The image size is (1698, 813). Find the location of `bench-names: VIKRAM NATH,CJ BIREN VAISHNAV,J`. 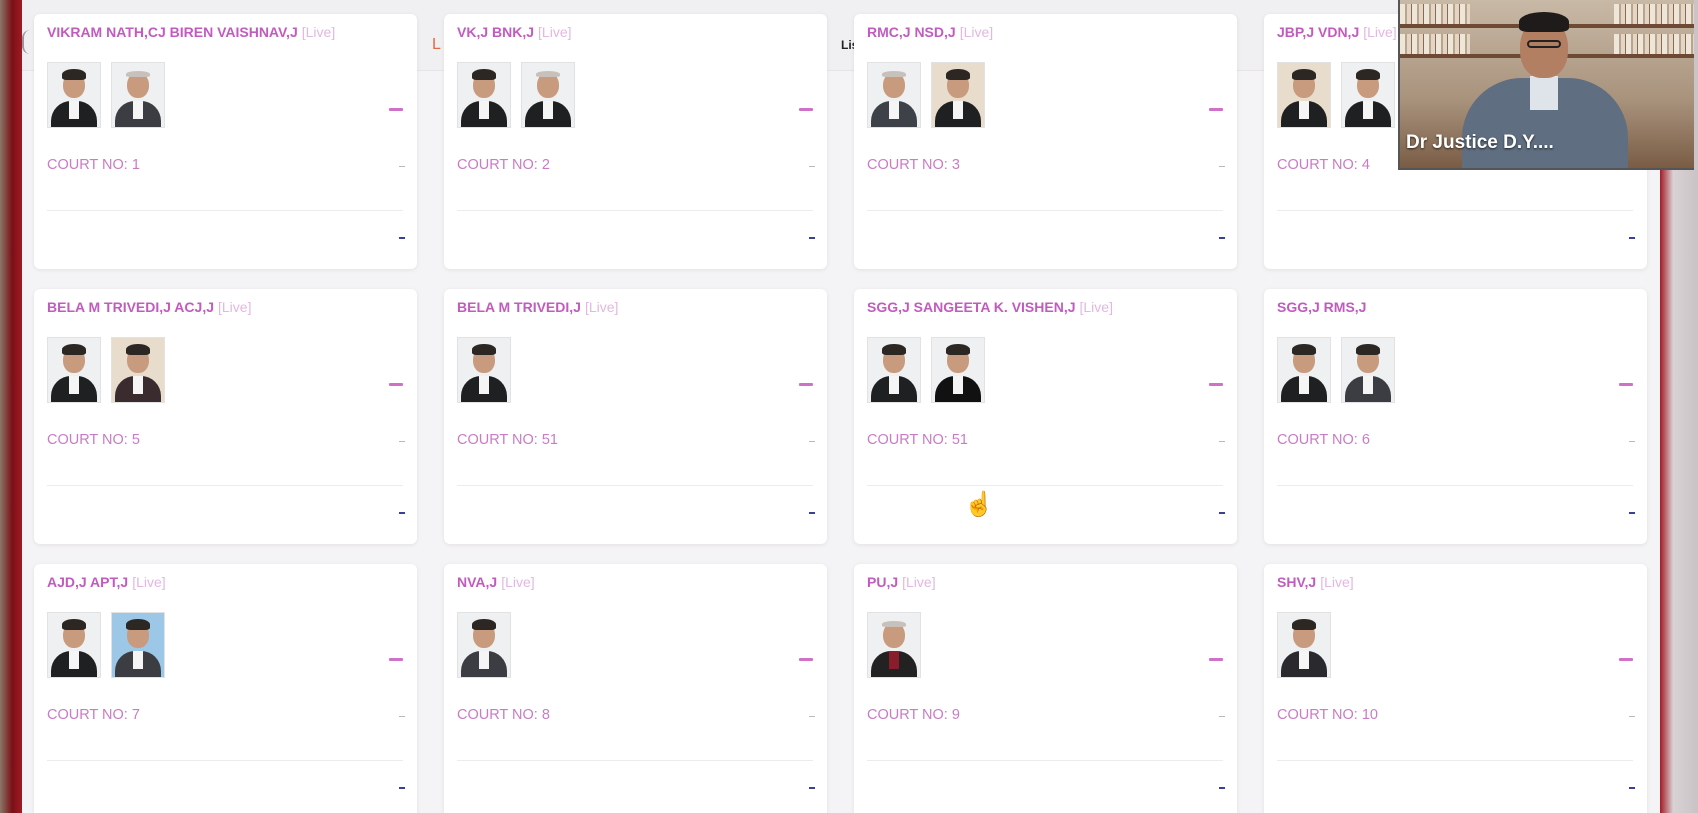

bench-names: VIKRAM NATH,CJ BIREN VAISHNAV,J is located at coordinates (172, 32).